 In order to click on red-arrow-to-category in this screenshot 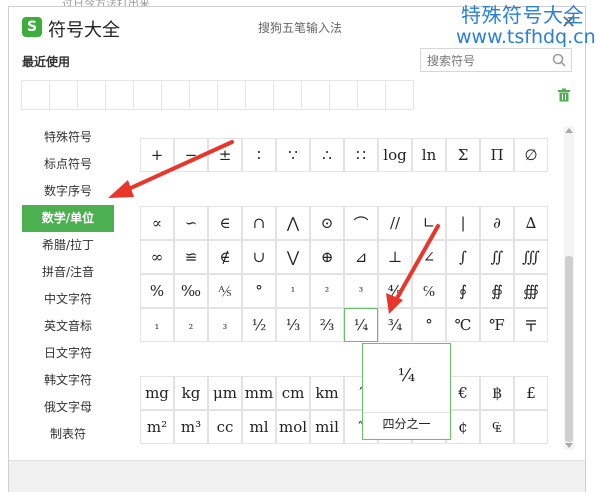, I will do `click(171, 169)`.